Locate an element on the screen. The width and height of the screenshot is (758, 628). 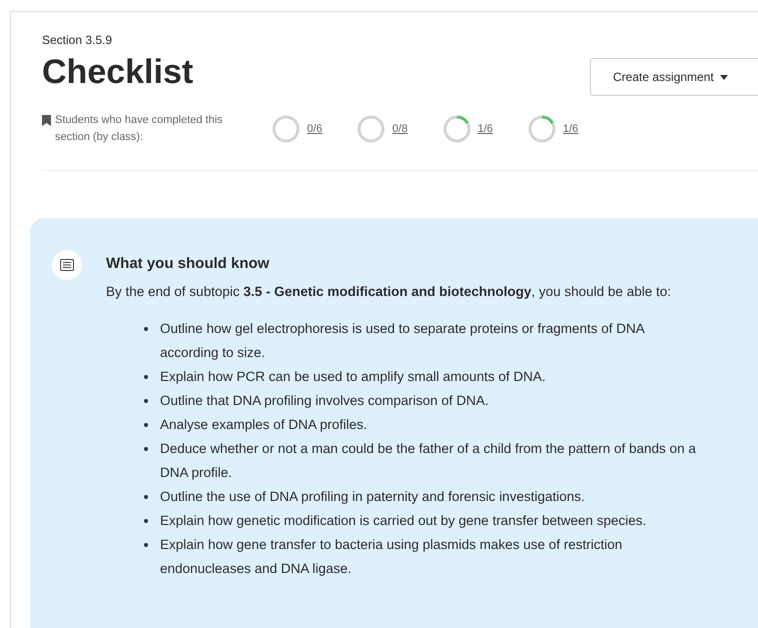
objective-text: Explain how PCR can be used to amplify small amounts of DNA. is located at coordinates (353, 377).